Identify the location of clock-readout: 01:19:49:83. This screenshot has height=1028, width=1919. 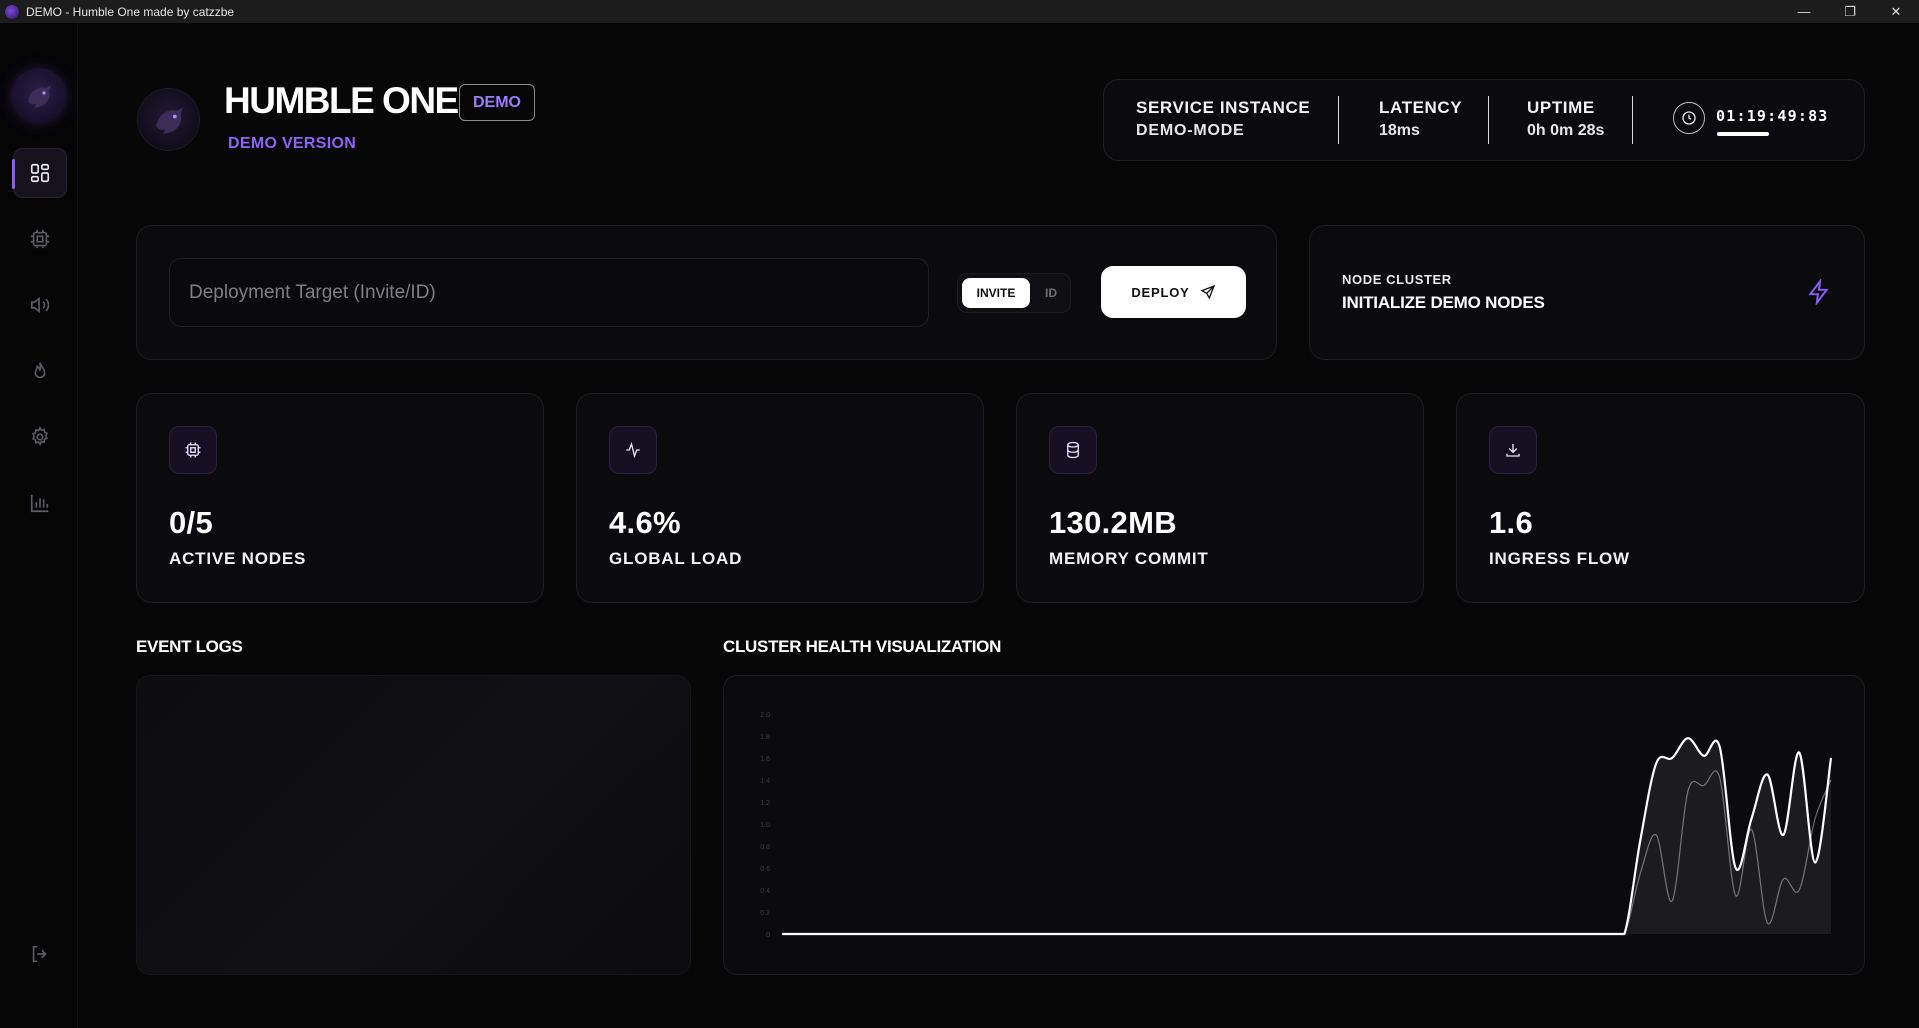
(1772, 116).